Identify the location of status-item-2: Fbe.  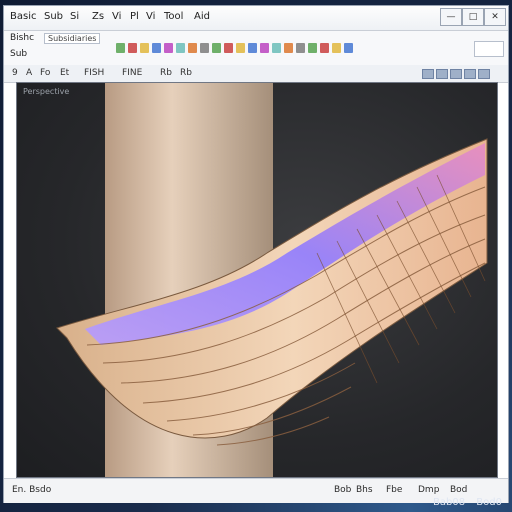
(394, 490).